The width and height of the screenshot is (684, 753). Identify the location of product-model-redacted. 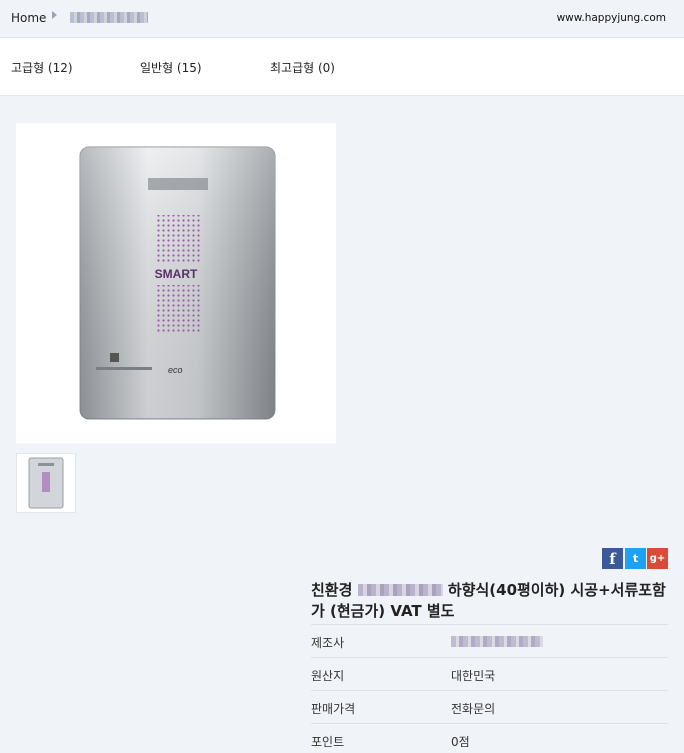
(400, 590).